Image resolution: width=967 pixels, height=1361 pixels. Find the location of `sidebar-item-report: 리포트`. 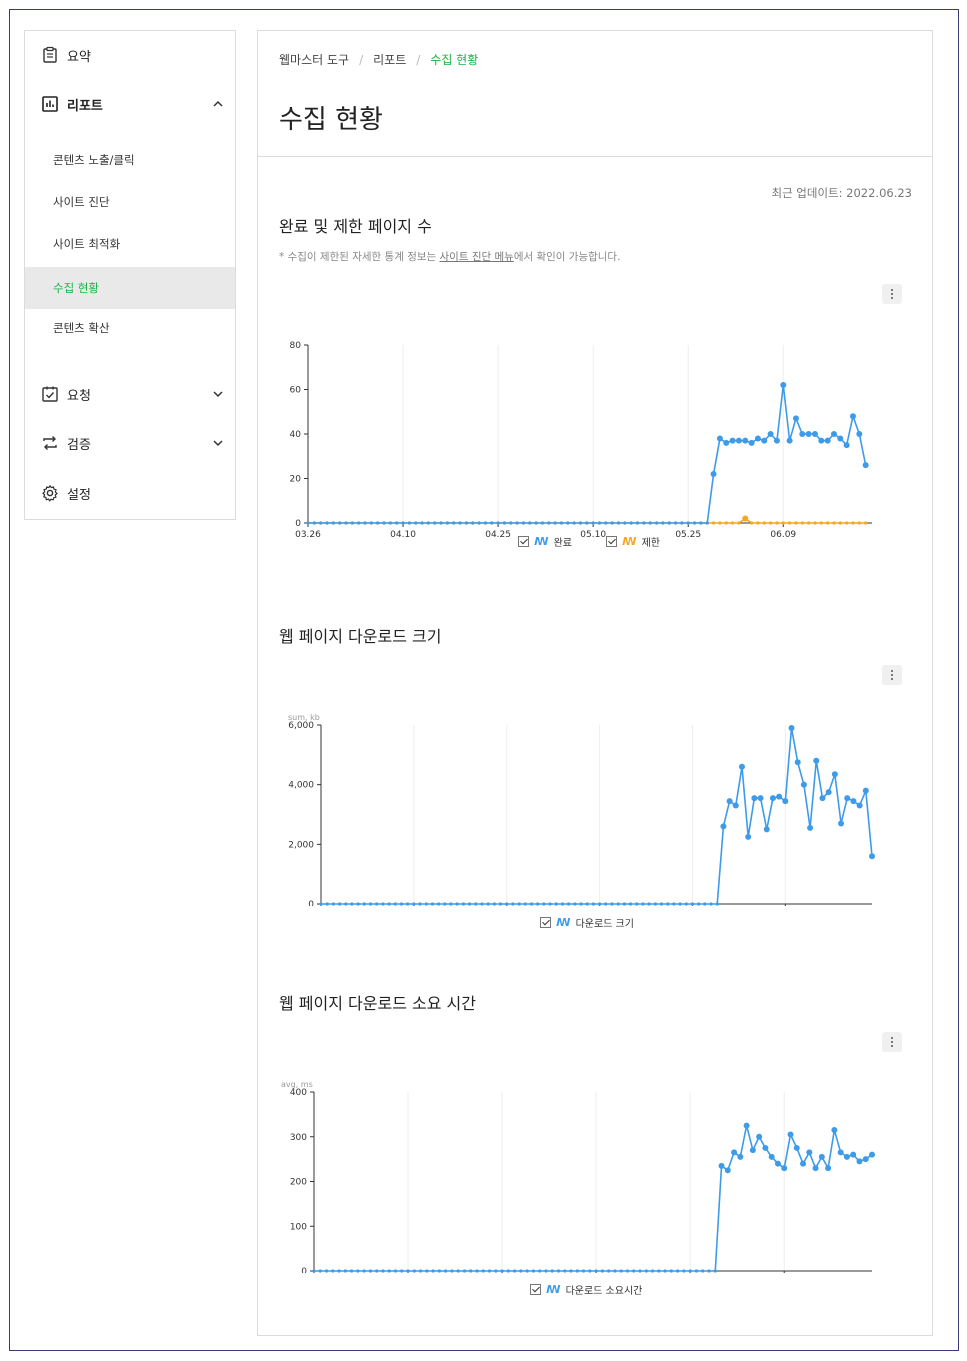

sidebar-item-report: 리포트 is located at coordinates (132, 104).